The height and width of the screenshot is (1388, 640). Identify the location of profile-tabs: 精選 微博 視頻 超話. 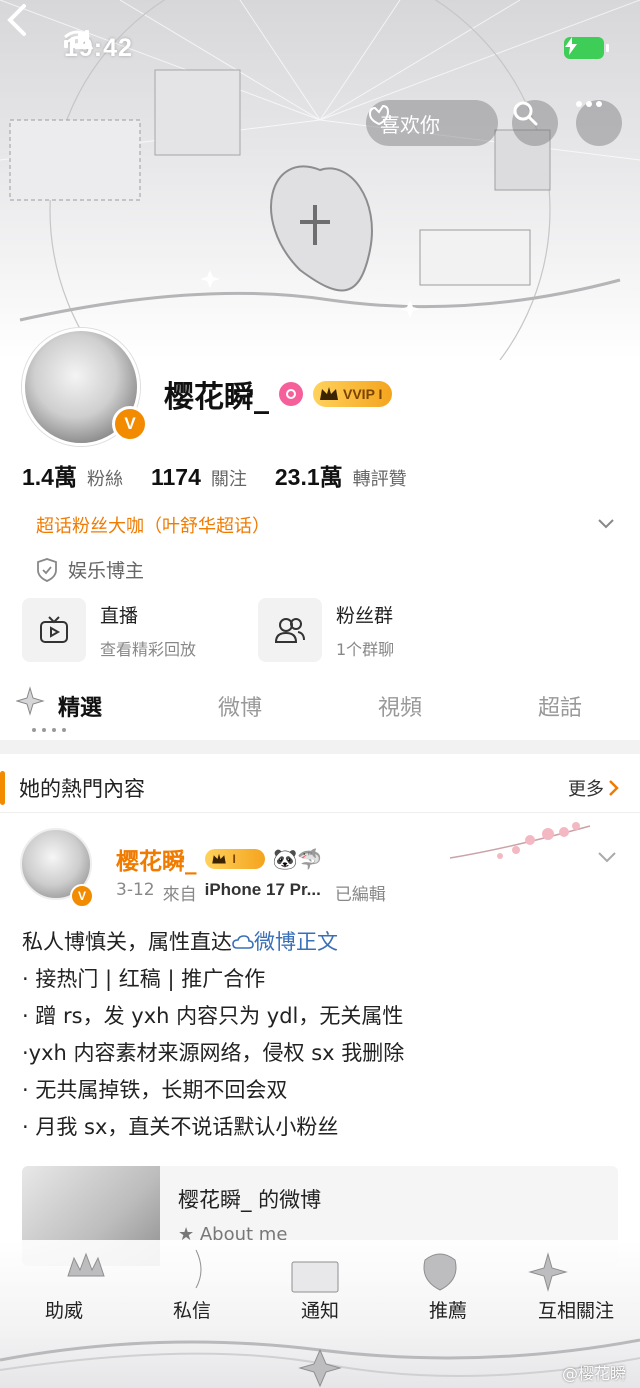
(320, 707).